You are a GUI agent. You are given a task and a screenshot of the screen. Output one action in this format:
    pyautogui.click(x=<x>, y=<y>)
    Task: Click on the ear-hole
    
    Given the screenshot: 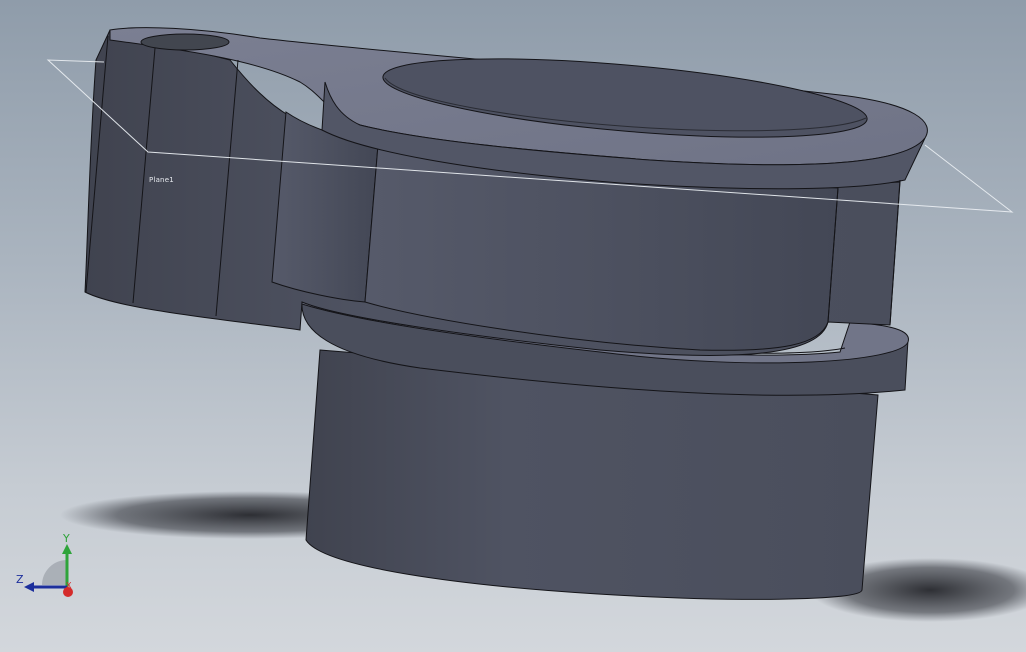 What is the action you would take?
    pyautogui.click(x=185, y=42)
    